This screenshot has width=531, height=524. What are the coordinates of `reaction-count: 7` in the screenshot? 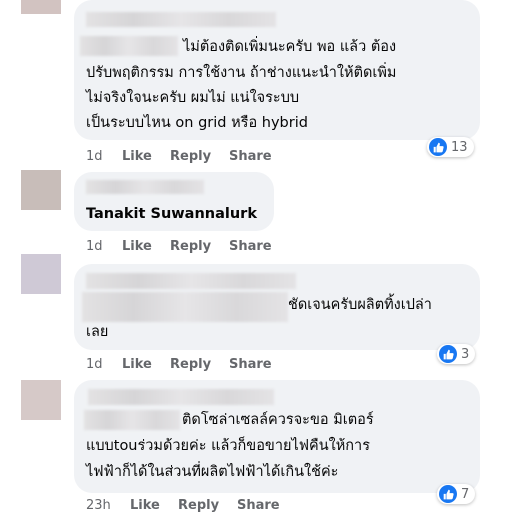 It's located at (456, 494).